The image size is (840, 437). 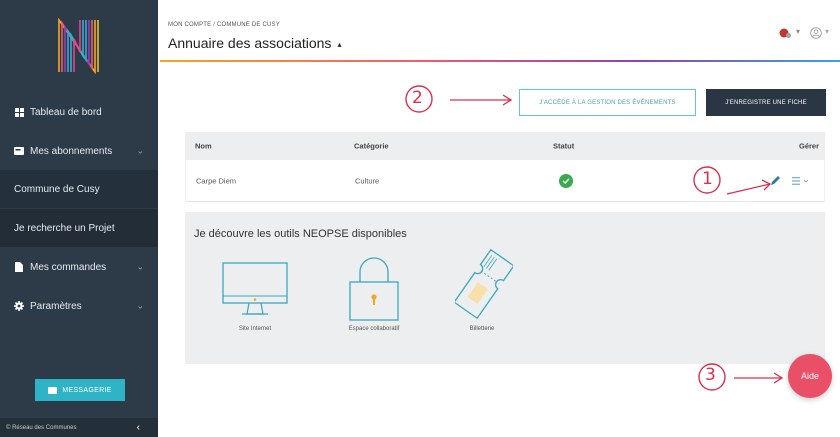 What do you see at coordinates (216, 180) in the screenshot?
I see `cell-name: Carpe Diem` at bounding box center [216, 180].